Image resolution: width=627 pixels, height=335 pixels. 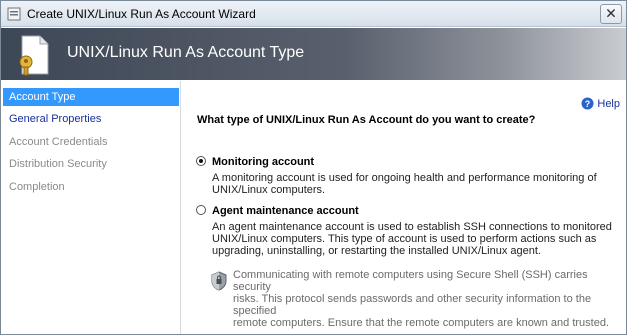 I want to click on agent-maintenance-account-radio, so click(x=201, y=210).